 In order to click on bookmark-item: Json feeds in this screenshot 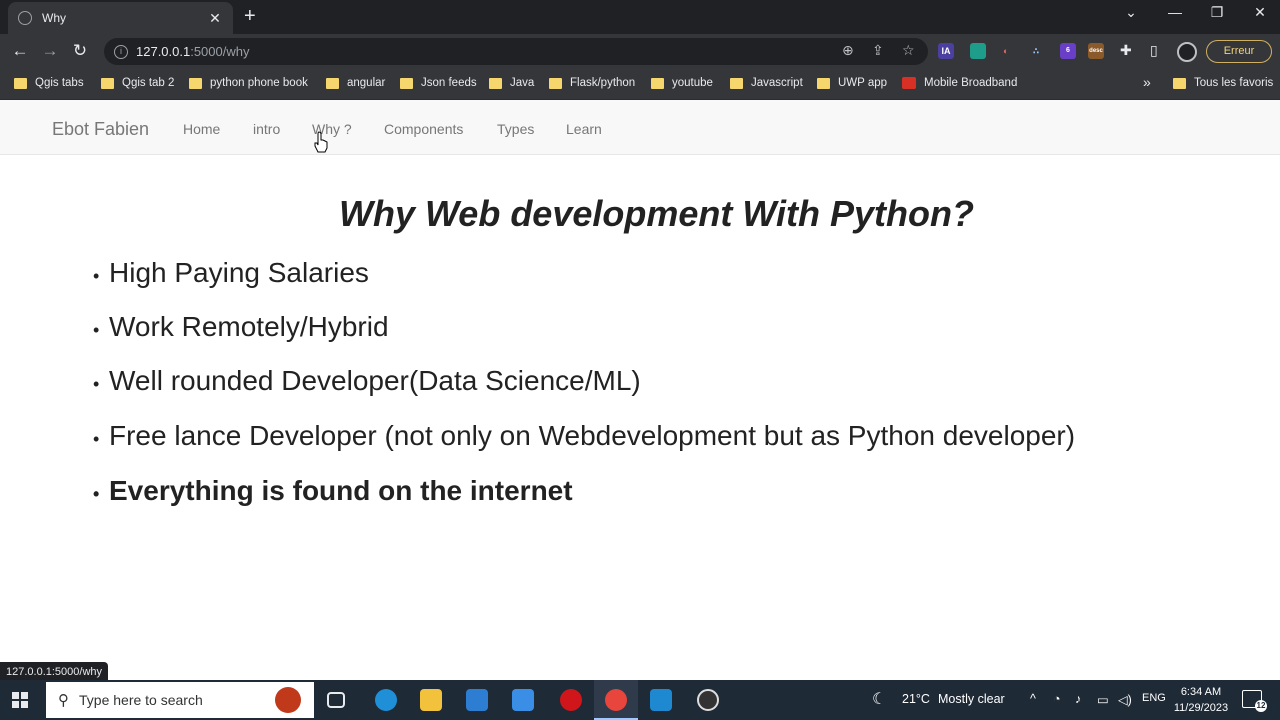, I will do `click(438, 83)`.